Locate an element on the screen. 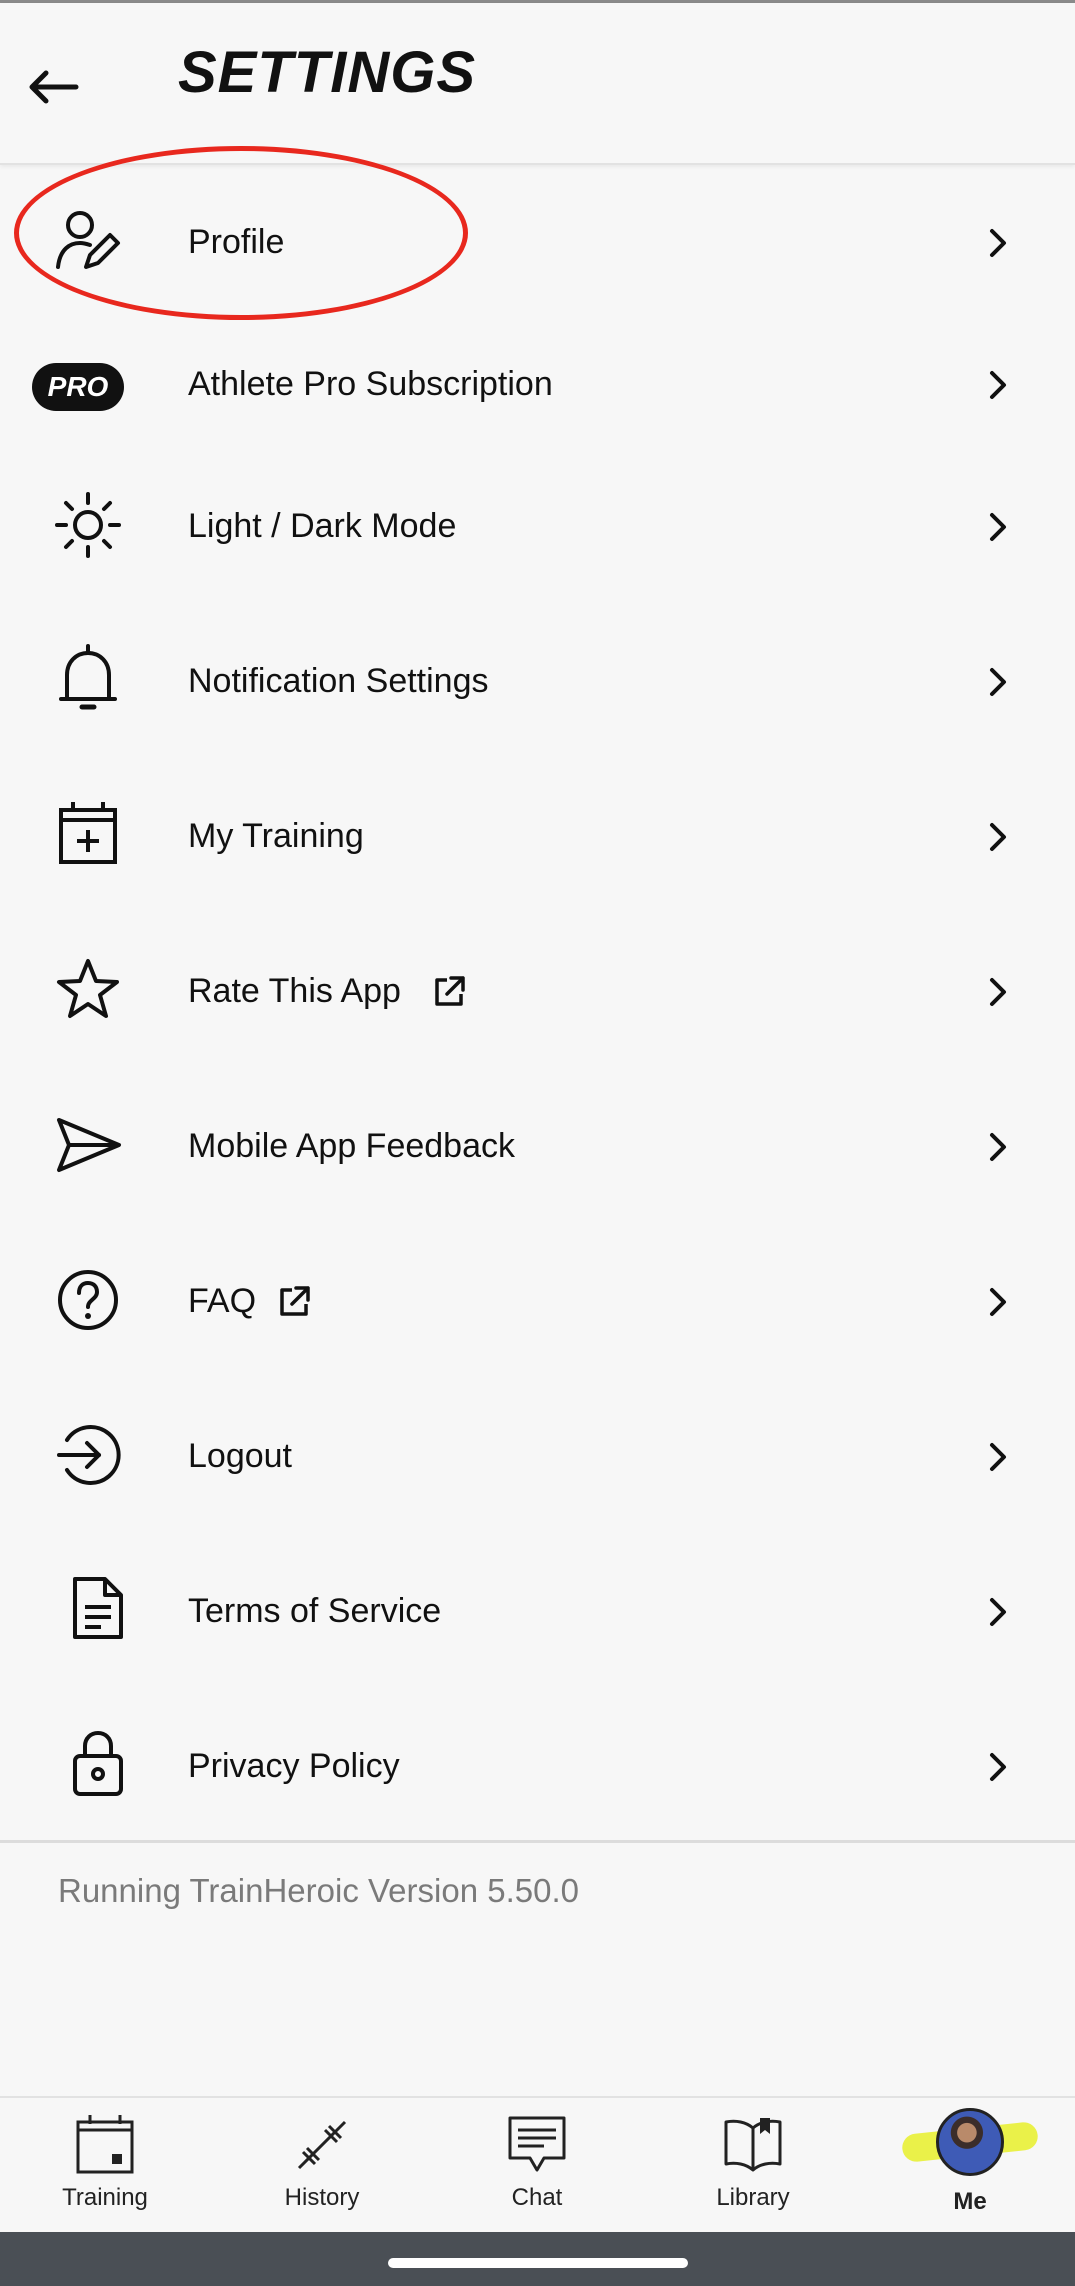  menu-item-athlete-pro-subscription: PRO Athlete Pro Subscription is located at coordinates (537, 384).